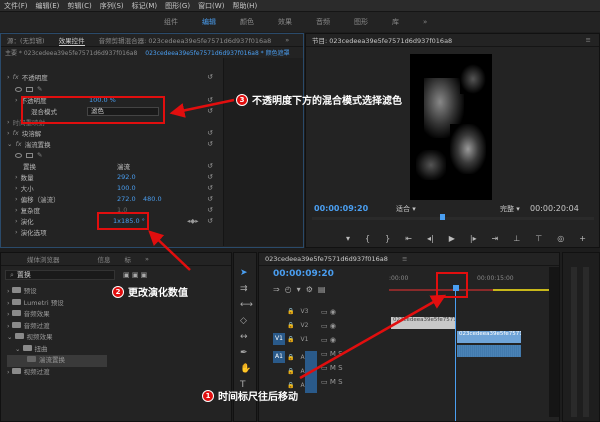  What do you see at coordinates (158, 293) in the screenshot?
I see `callout-2-text: 更改演化数值` at bounding box center [158, 293].